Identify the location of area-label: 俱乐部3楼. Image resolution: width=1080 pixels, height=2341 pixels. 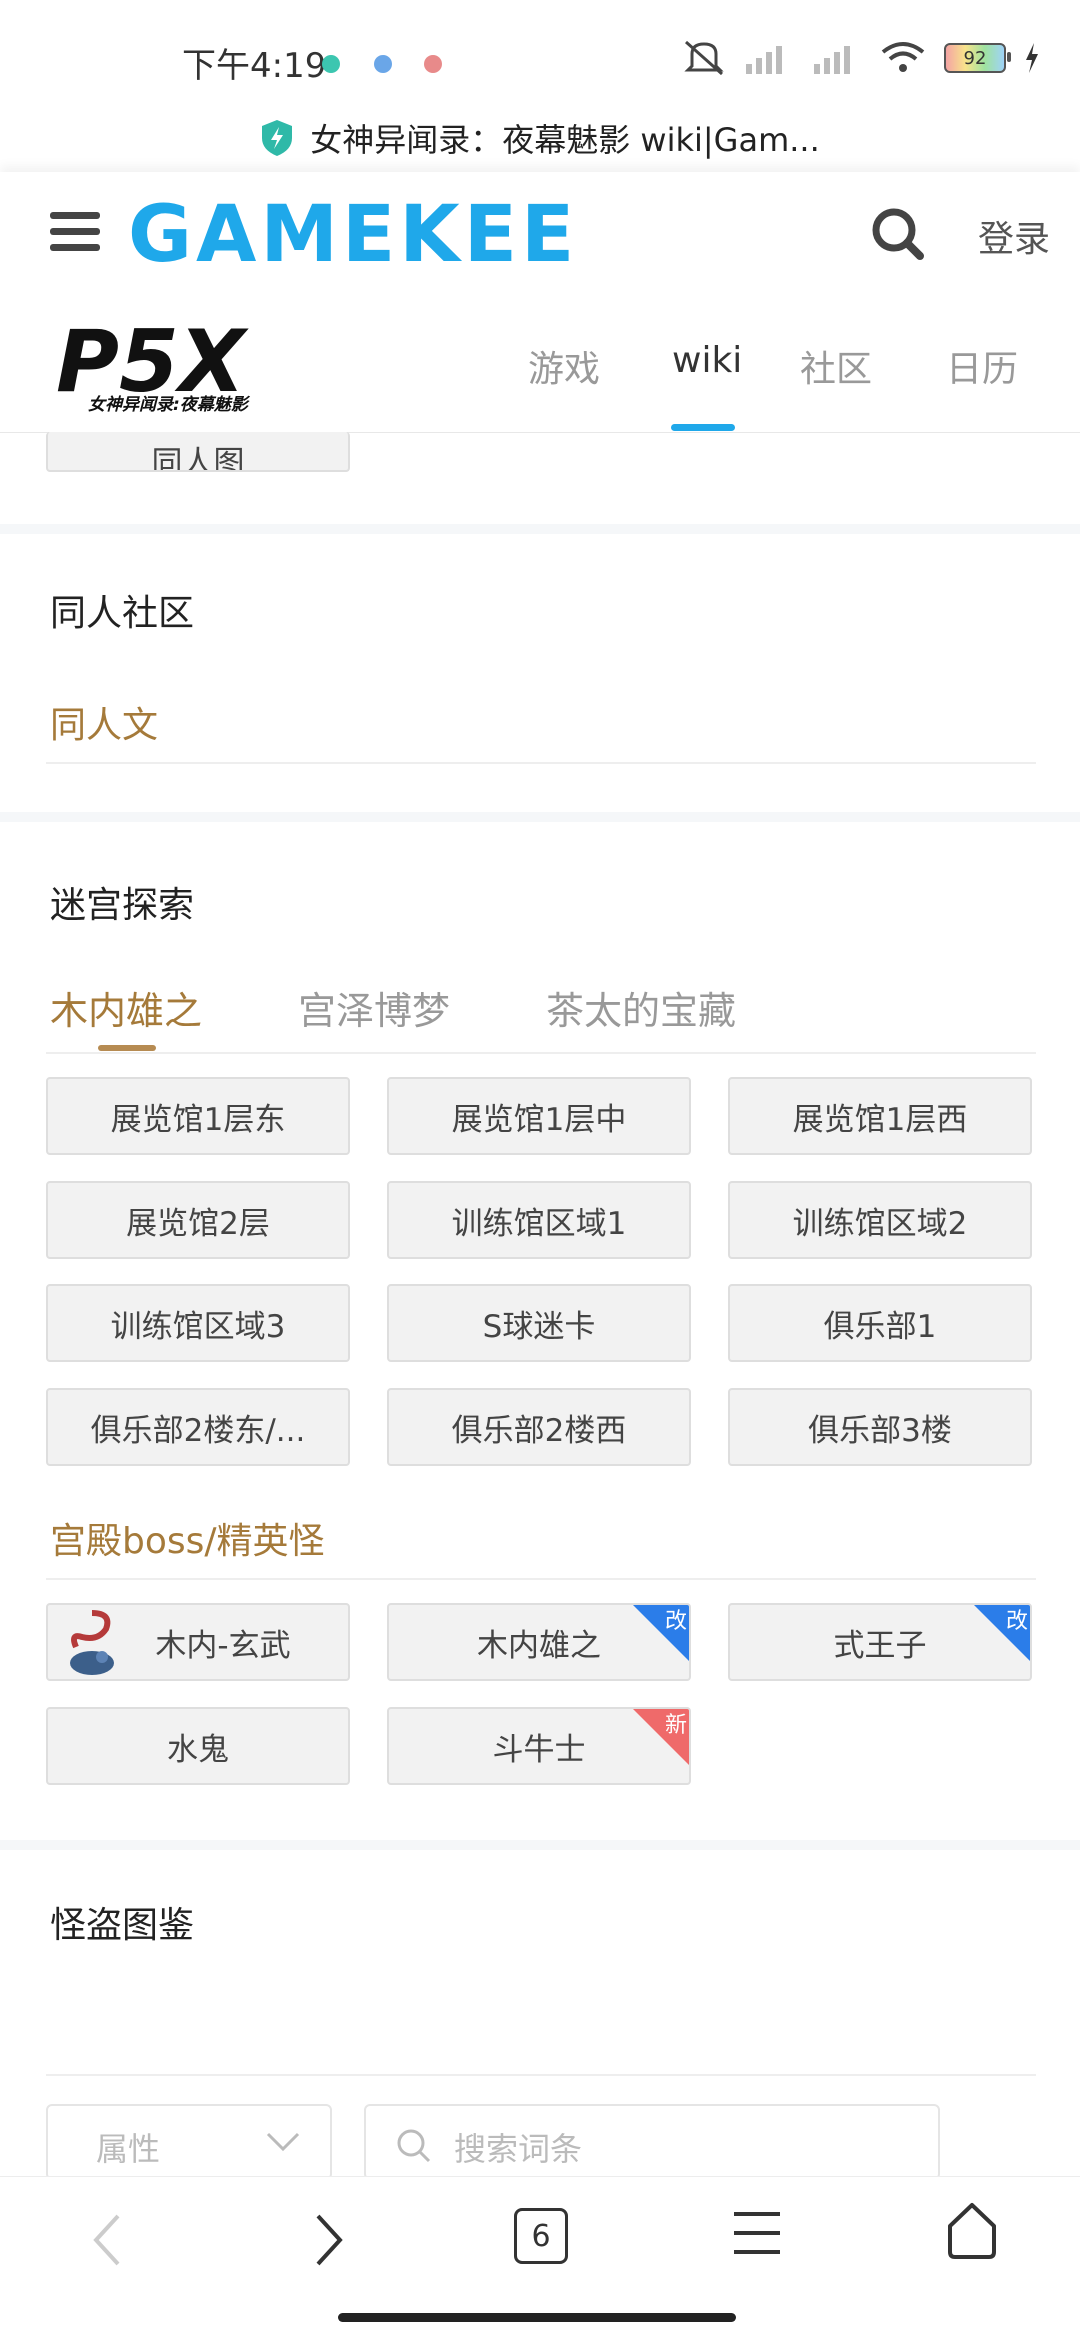
(880, 1430).